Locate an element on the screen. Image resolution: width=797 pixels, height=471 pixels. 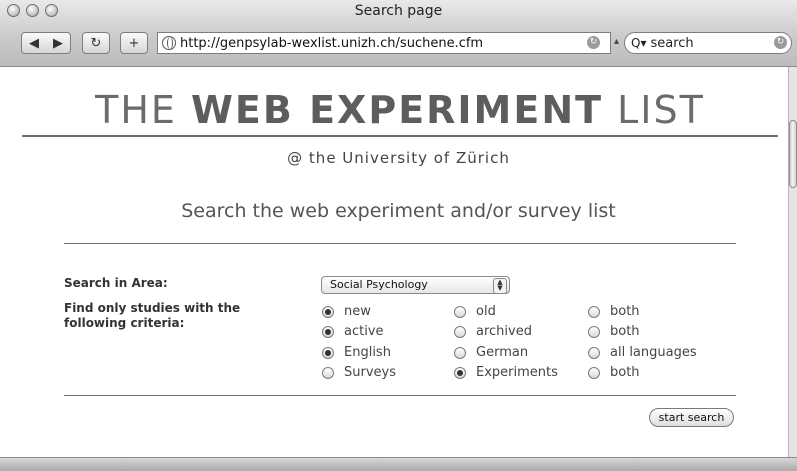
area-select: Social Psychology ▲ ▼ is located at coordinates (415, 285).